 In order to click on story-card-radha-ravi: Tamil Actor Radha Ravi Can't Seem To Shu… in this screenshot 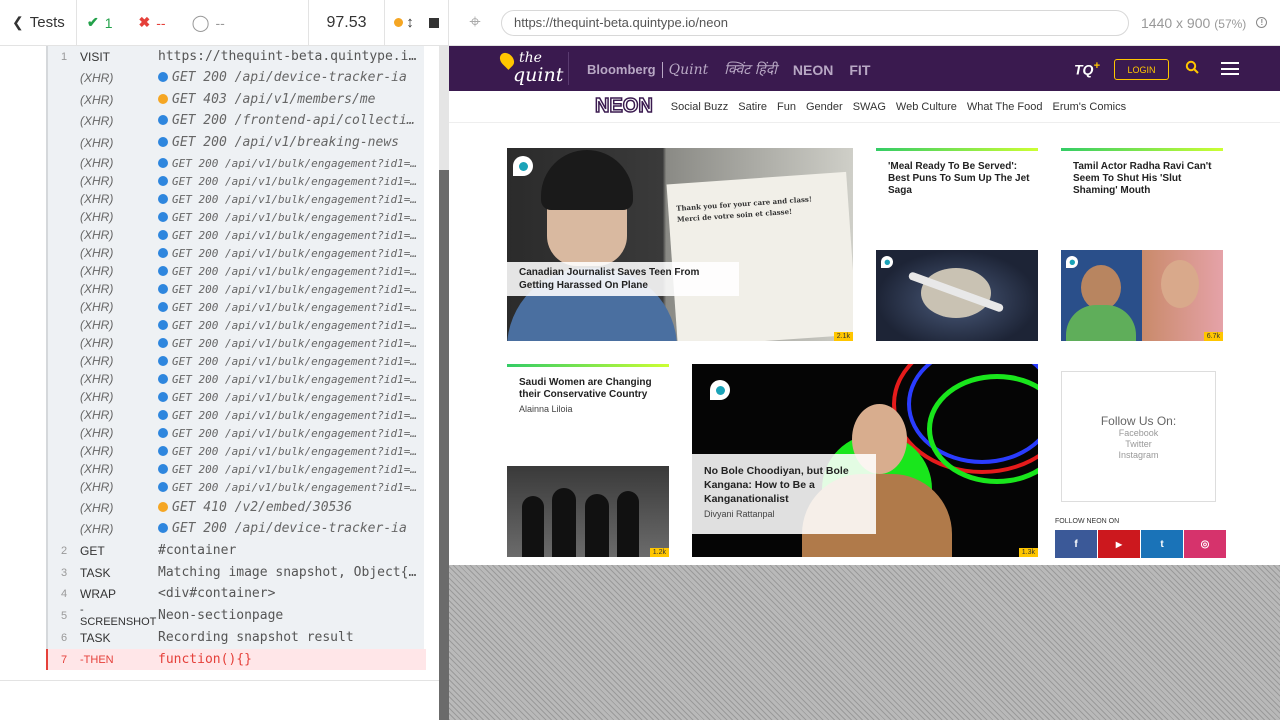, I will do `click(1142, 244)`.